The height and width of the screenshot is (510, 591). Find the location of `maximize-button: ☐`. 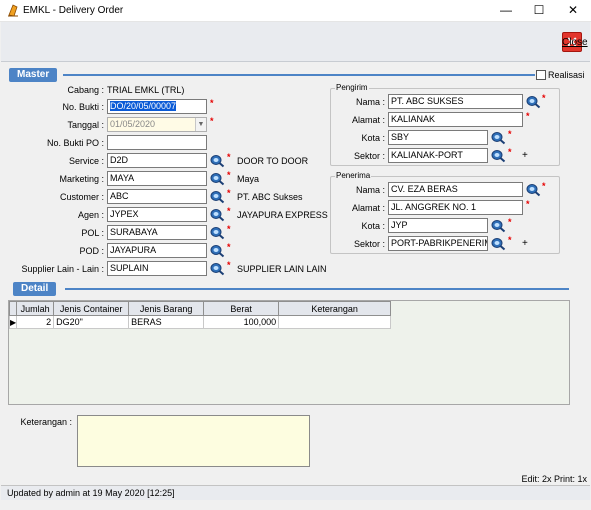

maximize-button: ☐ is located at coordinates (539, 11).